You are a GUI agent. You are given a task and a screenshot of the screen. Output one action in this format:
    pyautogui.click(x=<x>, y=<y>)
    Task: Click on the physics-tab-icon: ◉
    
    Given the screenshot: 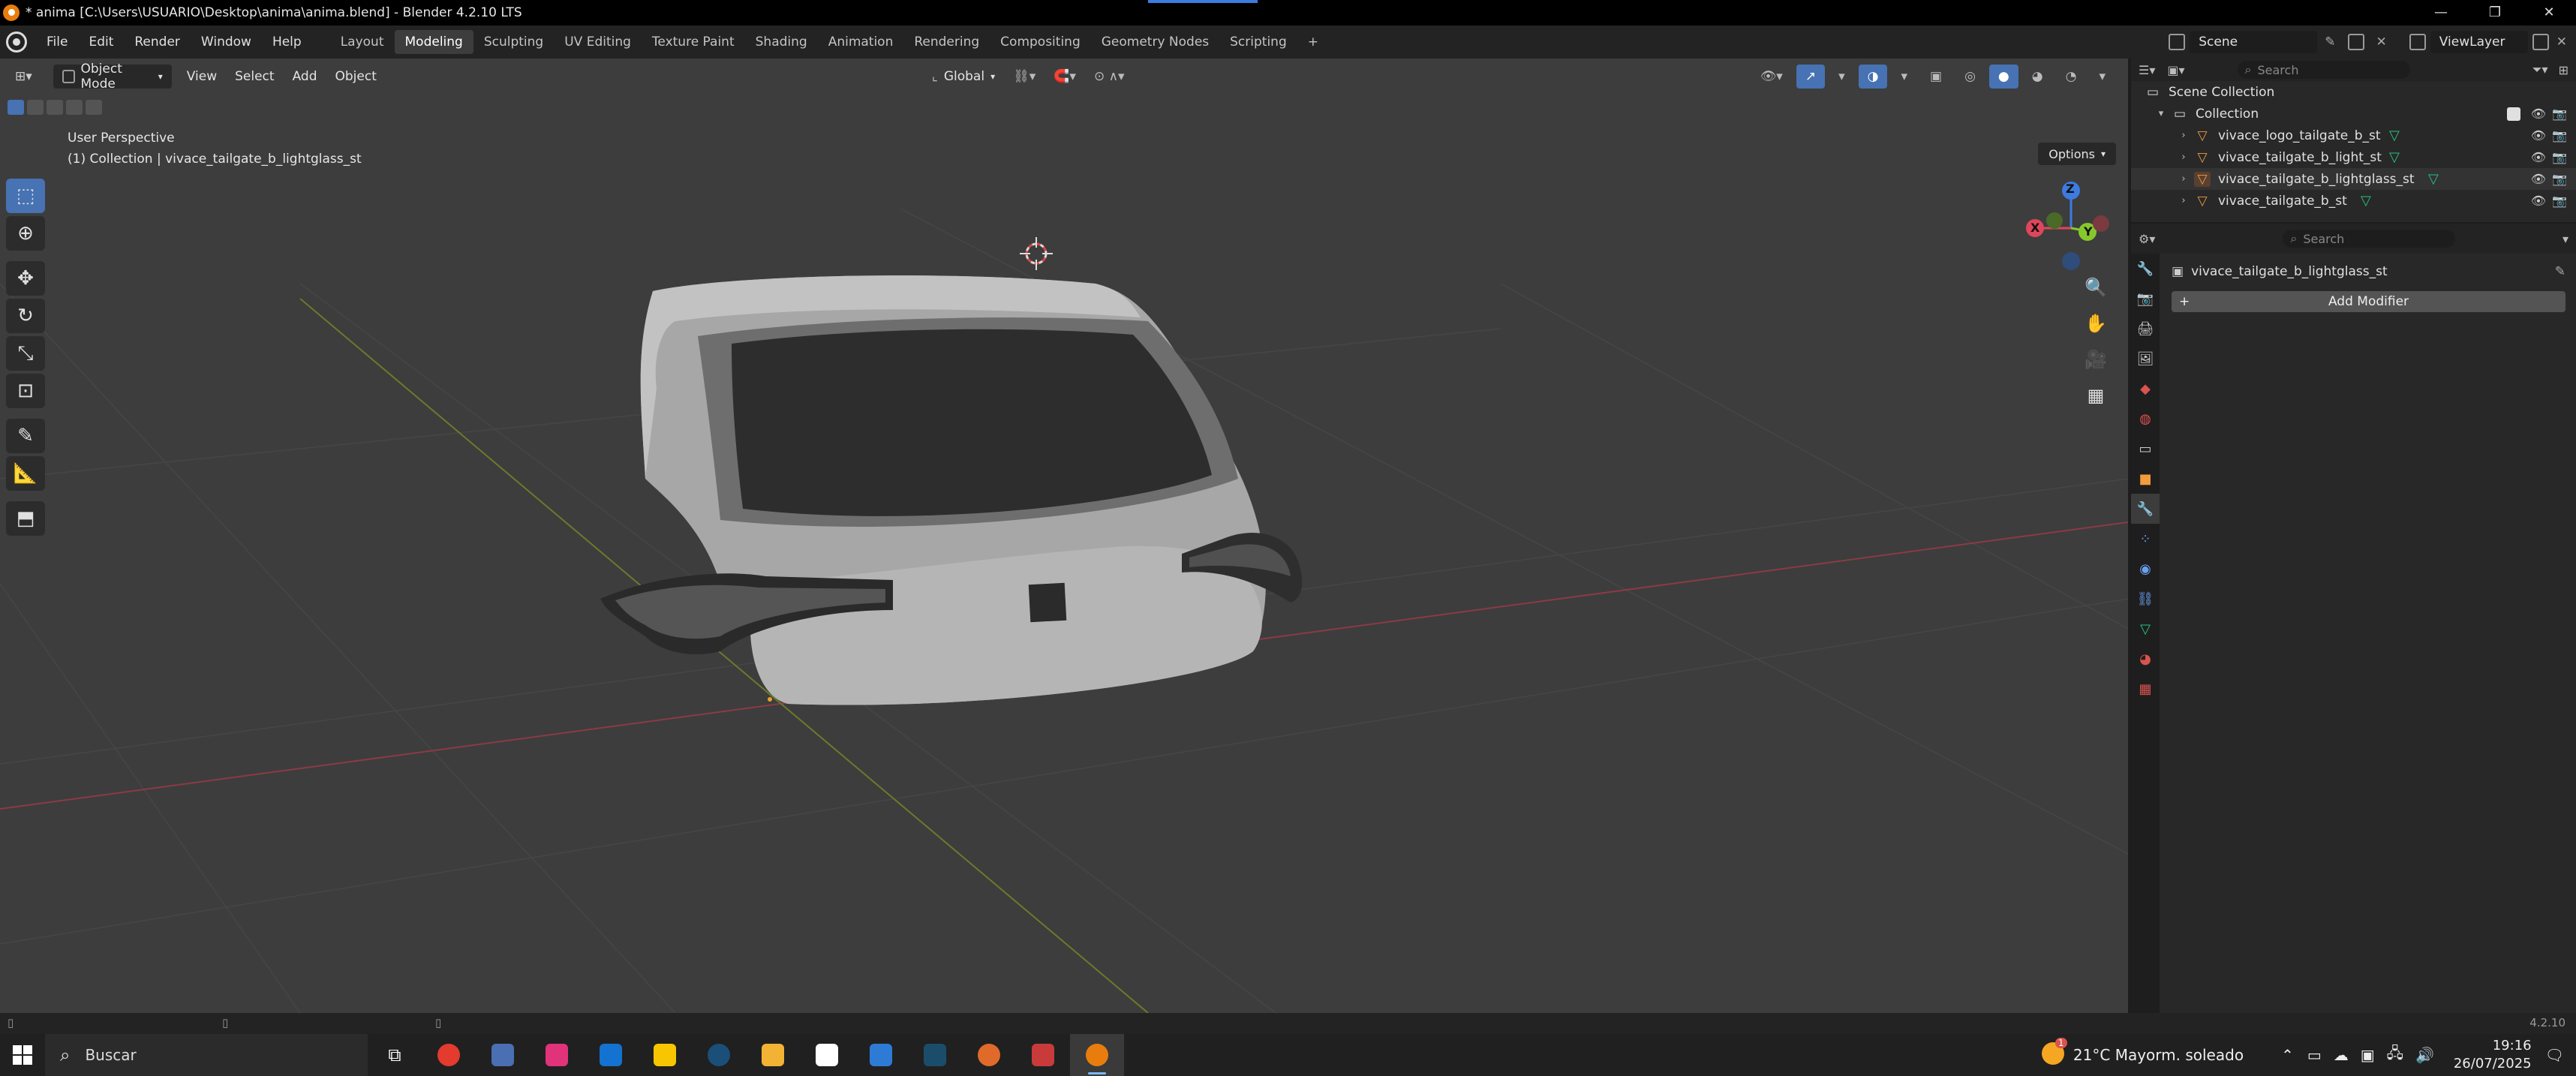 What is the action you would take?
    pyautogui.click(x=2145, y=569)
    